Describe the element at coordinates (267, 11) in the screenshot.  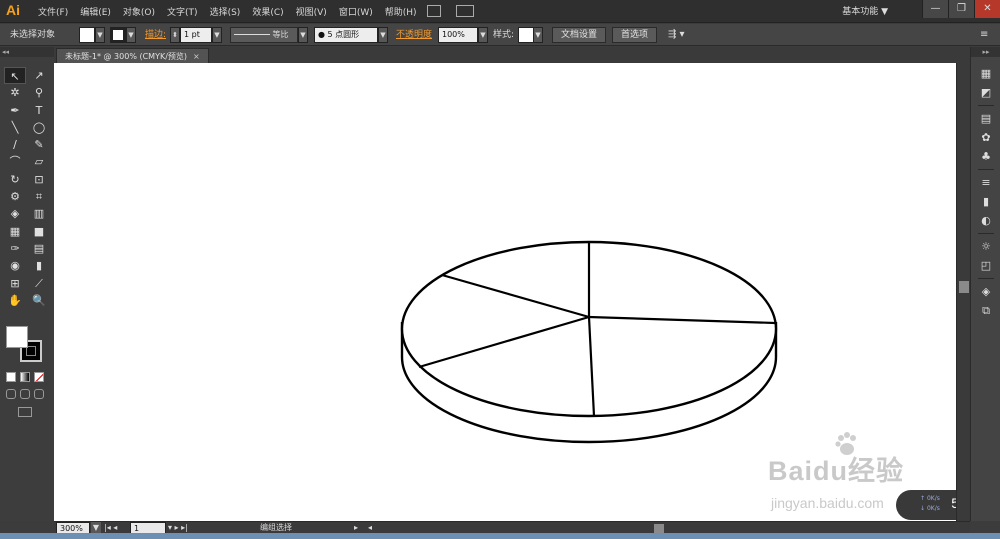
I see `menu-effect: 效果(C)` at that location.